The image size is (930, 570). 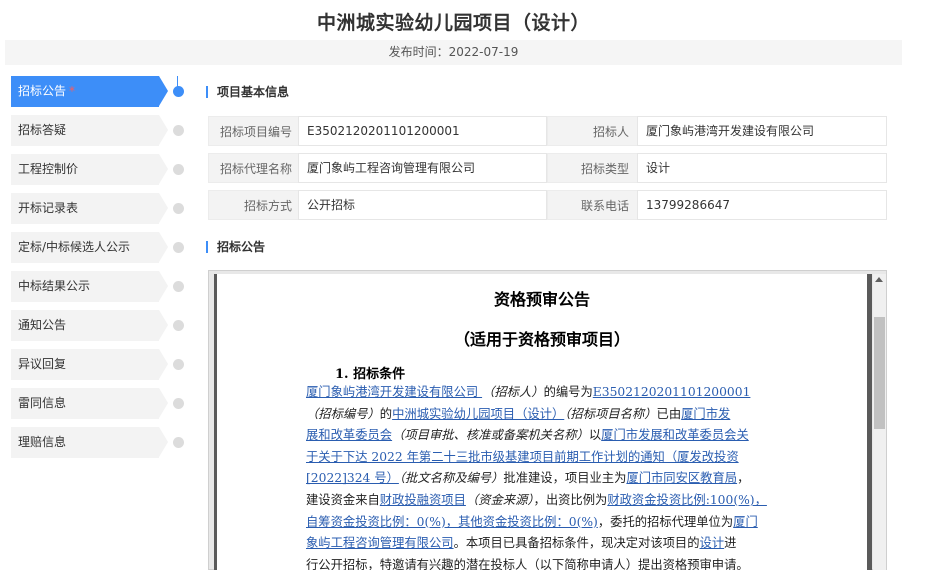 I want to click on doc-subtitle: （适用于资格预审项目）, so click(x=541, y=339).